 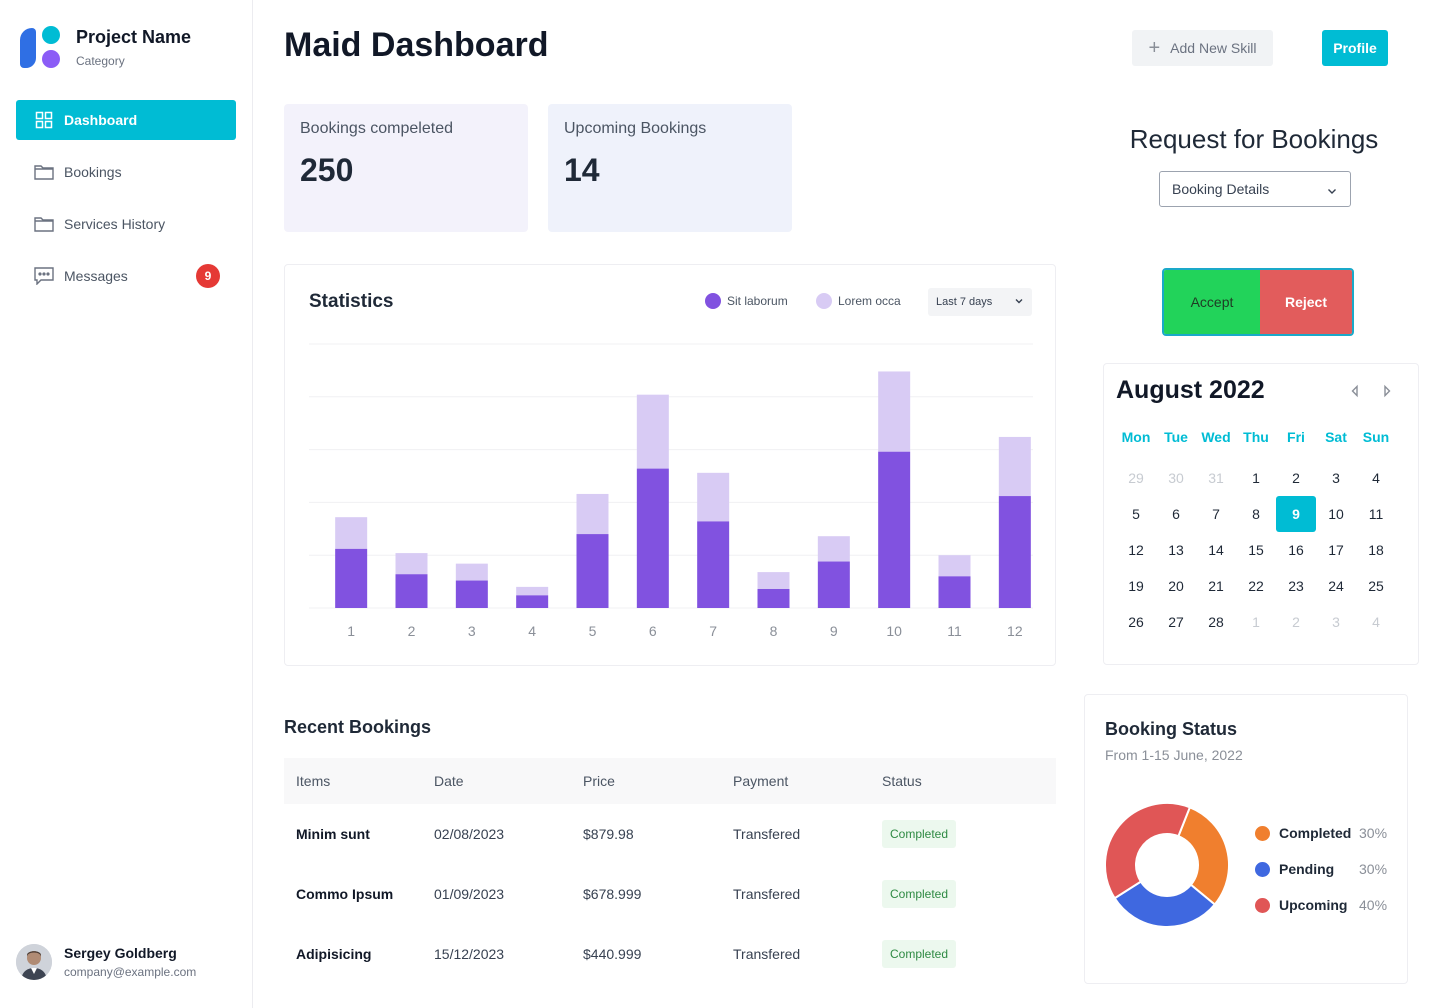 I want to click on calendar-day: 12, so click(x=1136, y=550).